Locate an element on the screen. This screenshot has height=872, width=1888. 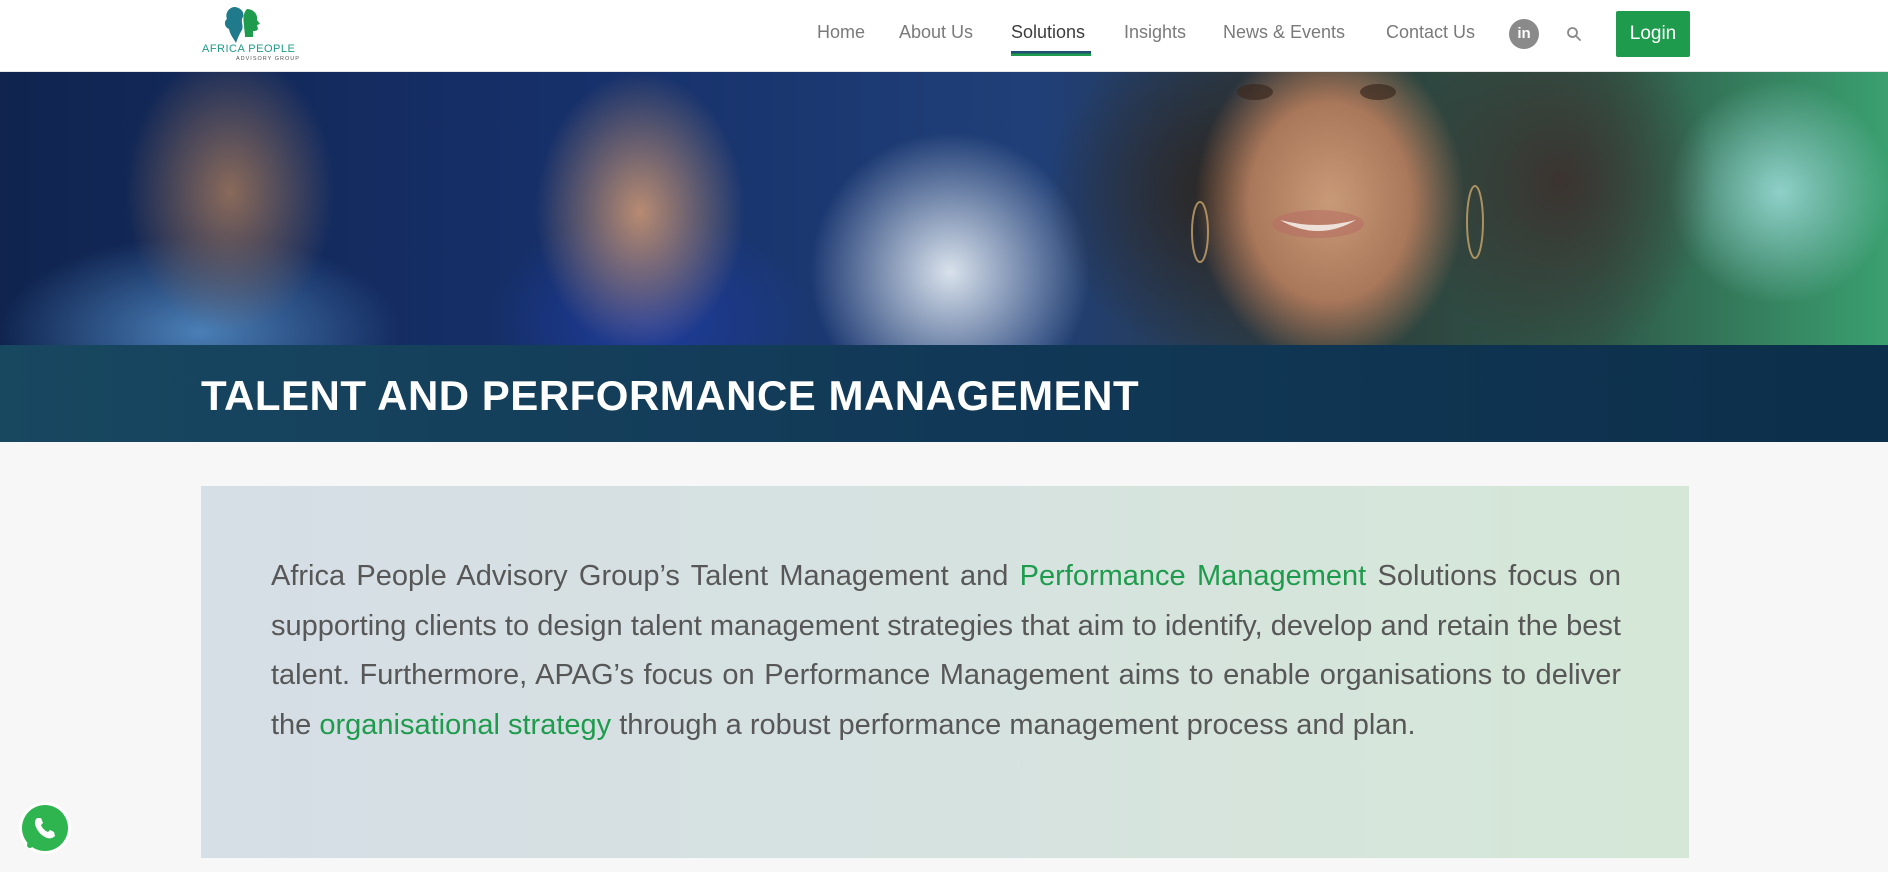
linkedin-icon: in is located at coordinates (1524, 34).